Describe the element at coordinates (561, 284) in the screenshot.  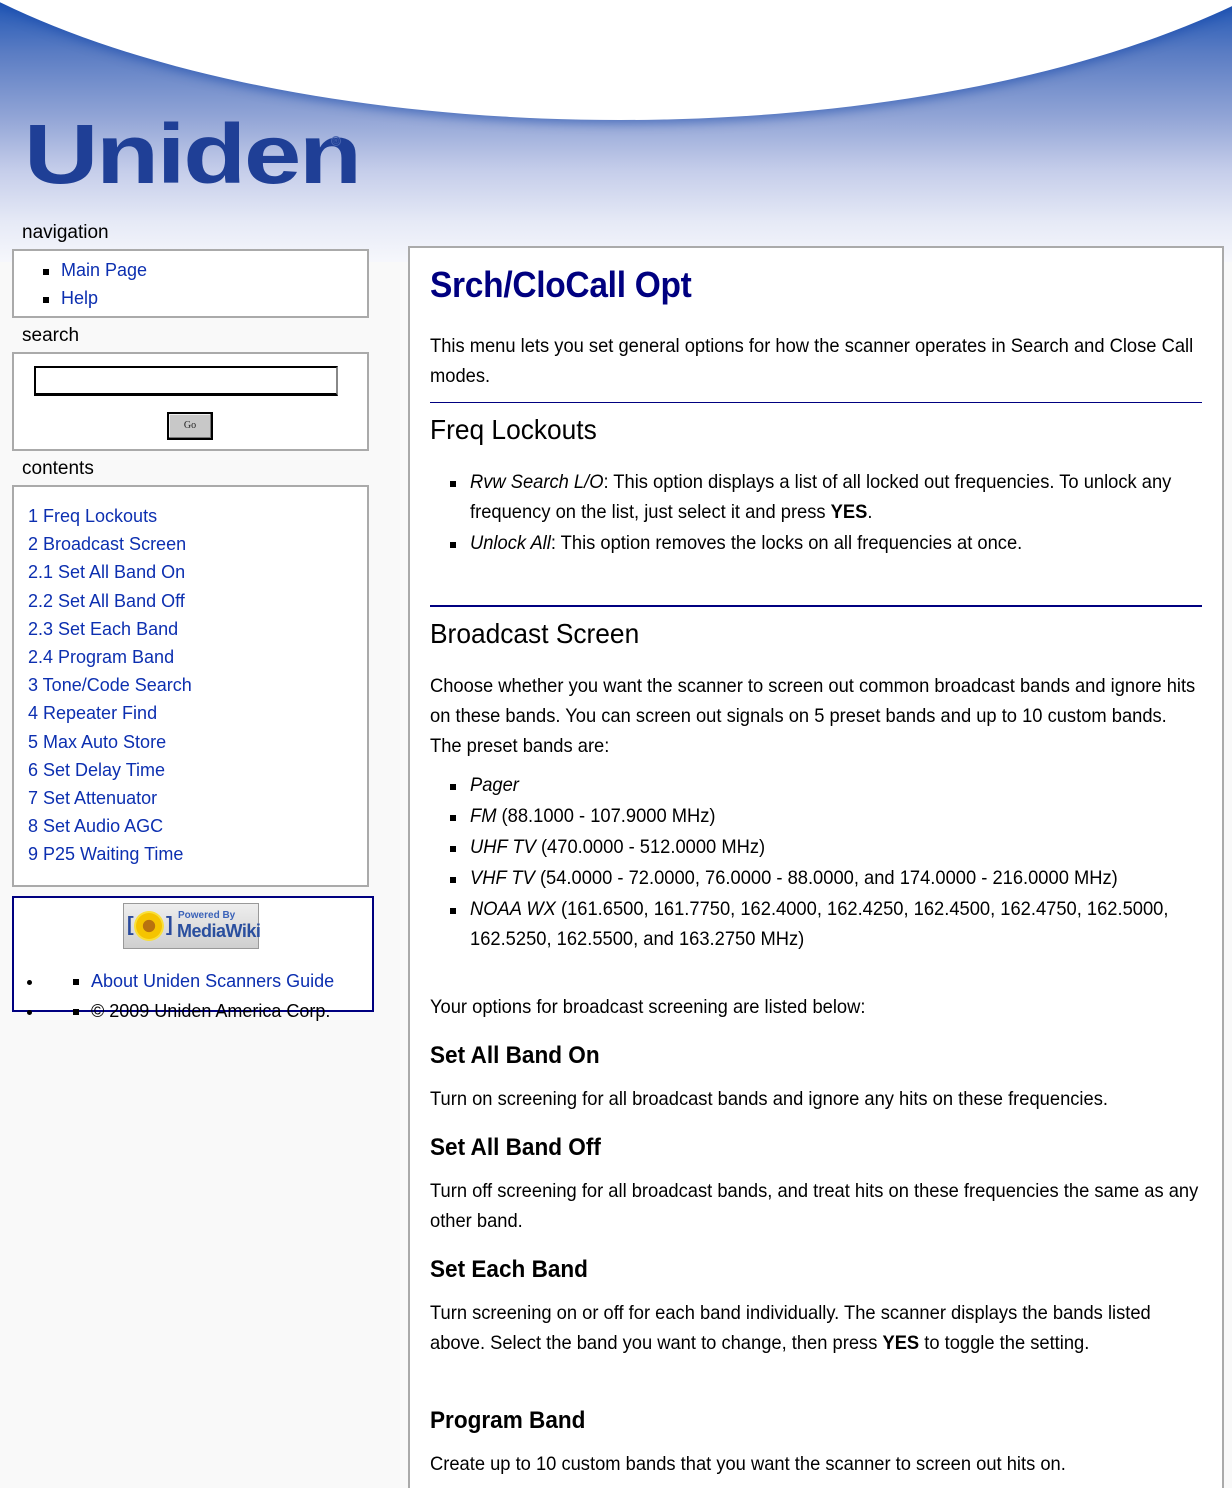
I see `page-title: Srch/CloCall Opt` at that location.